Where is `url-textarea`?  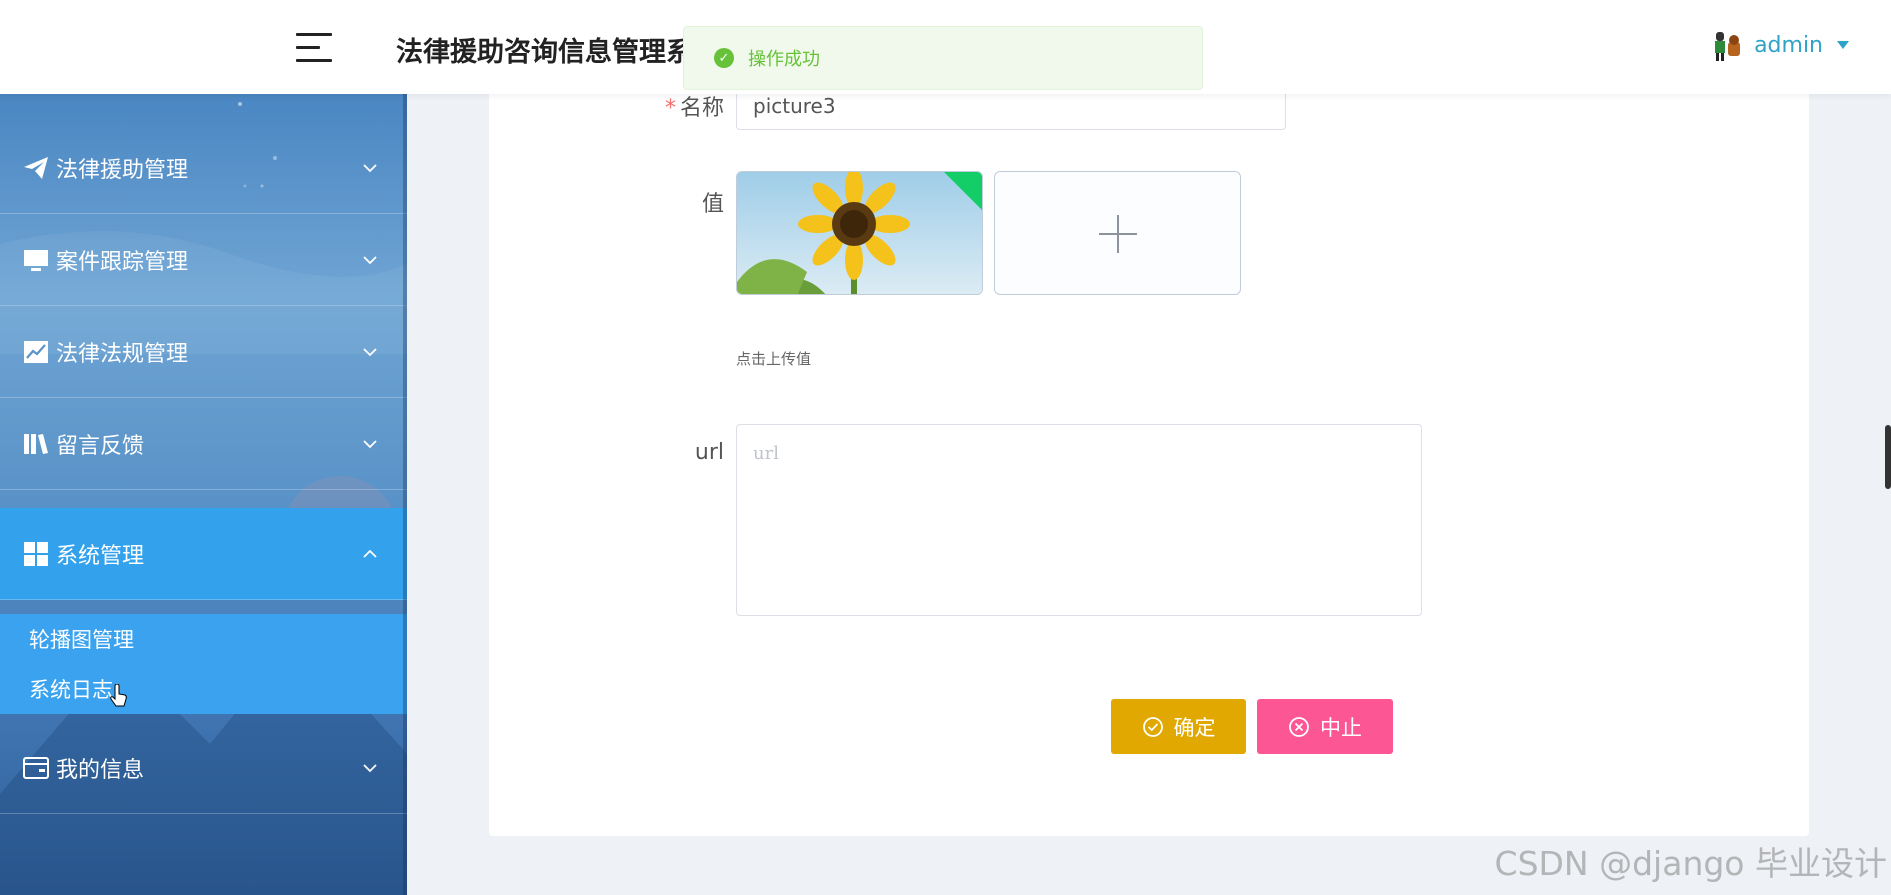 url-textarea is located at coordinates (1079, 520).